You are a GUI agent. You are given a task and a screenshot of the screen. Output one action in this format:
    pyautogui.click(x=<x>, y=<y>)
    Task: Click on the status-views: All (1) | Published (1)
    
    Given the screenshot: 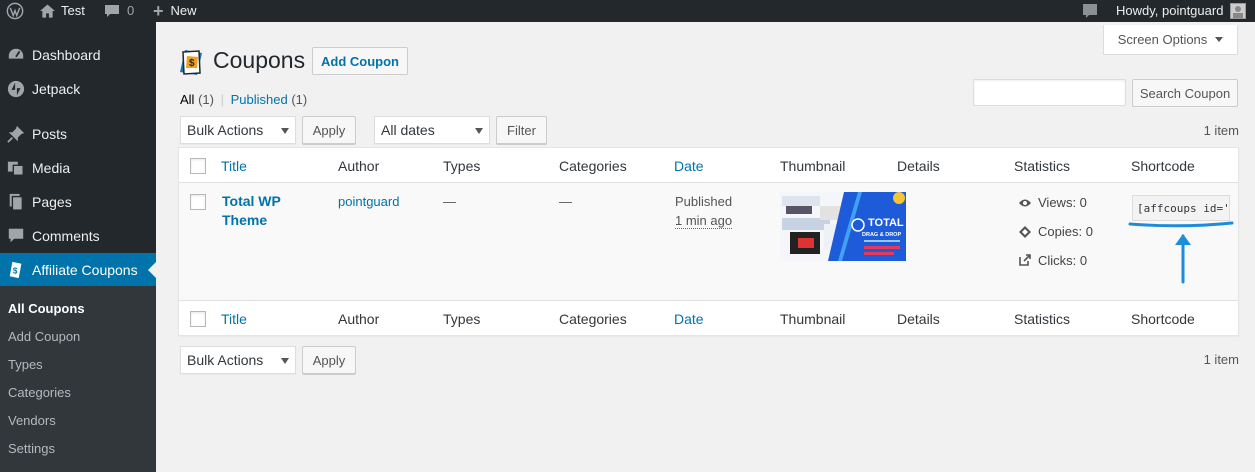 What is the action you would take?
    pyautogui.click(x=243, y=99)
    